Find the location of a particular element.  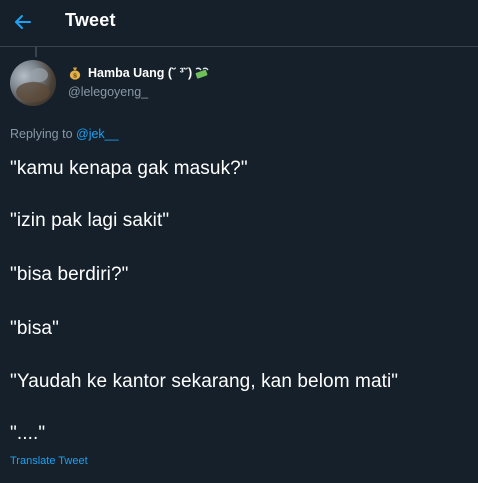

translate-tweet-link: Translate Tweet is located at coordinates (49, 461).